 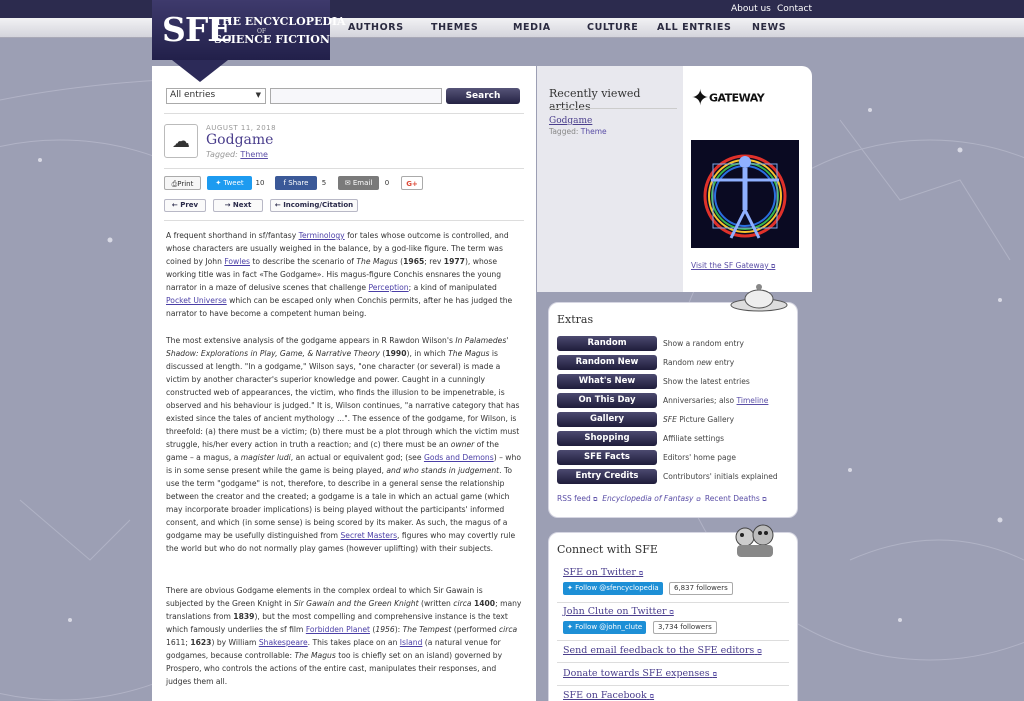 I want to click on clute-twitter-link: John Clute on Twitter ⧉, so click(x=618, y=611).